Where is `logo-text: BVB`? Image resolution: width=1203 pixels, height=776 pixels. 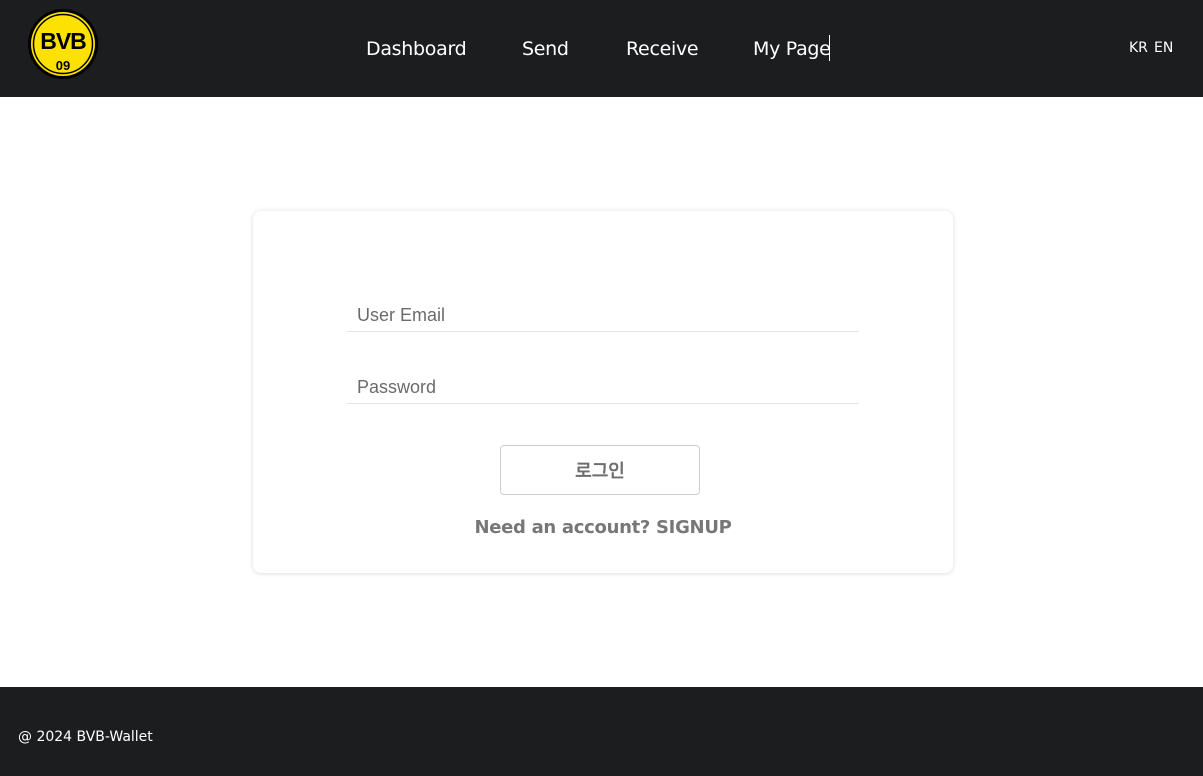
logo-text: BVB is located at coordinates (63, 41).